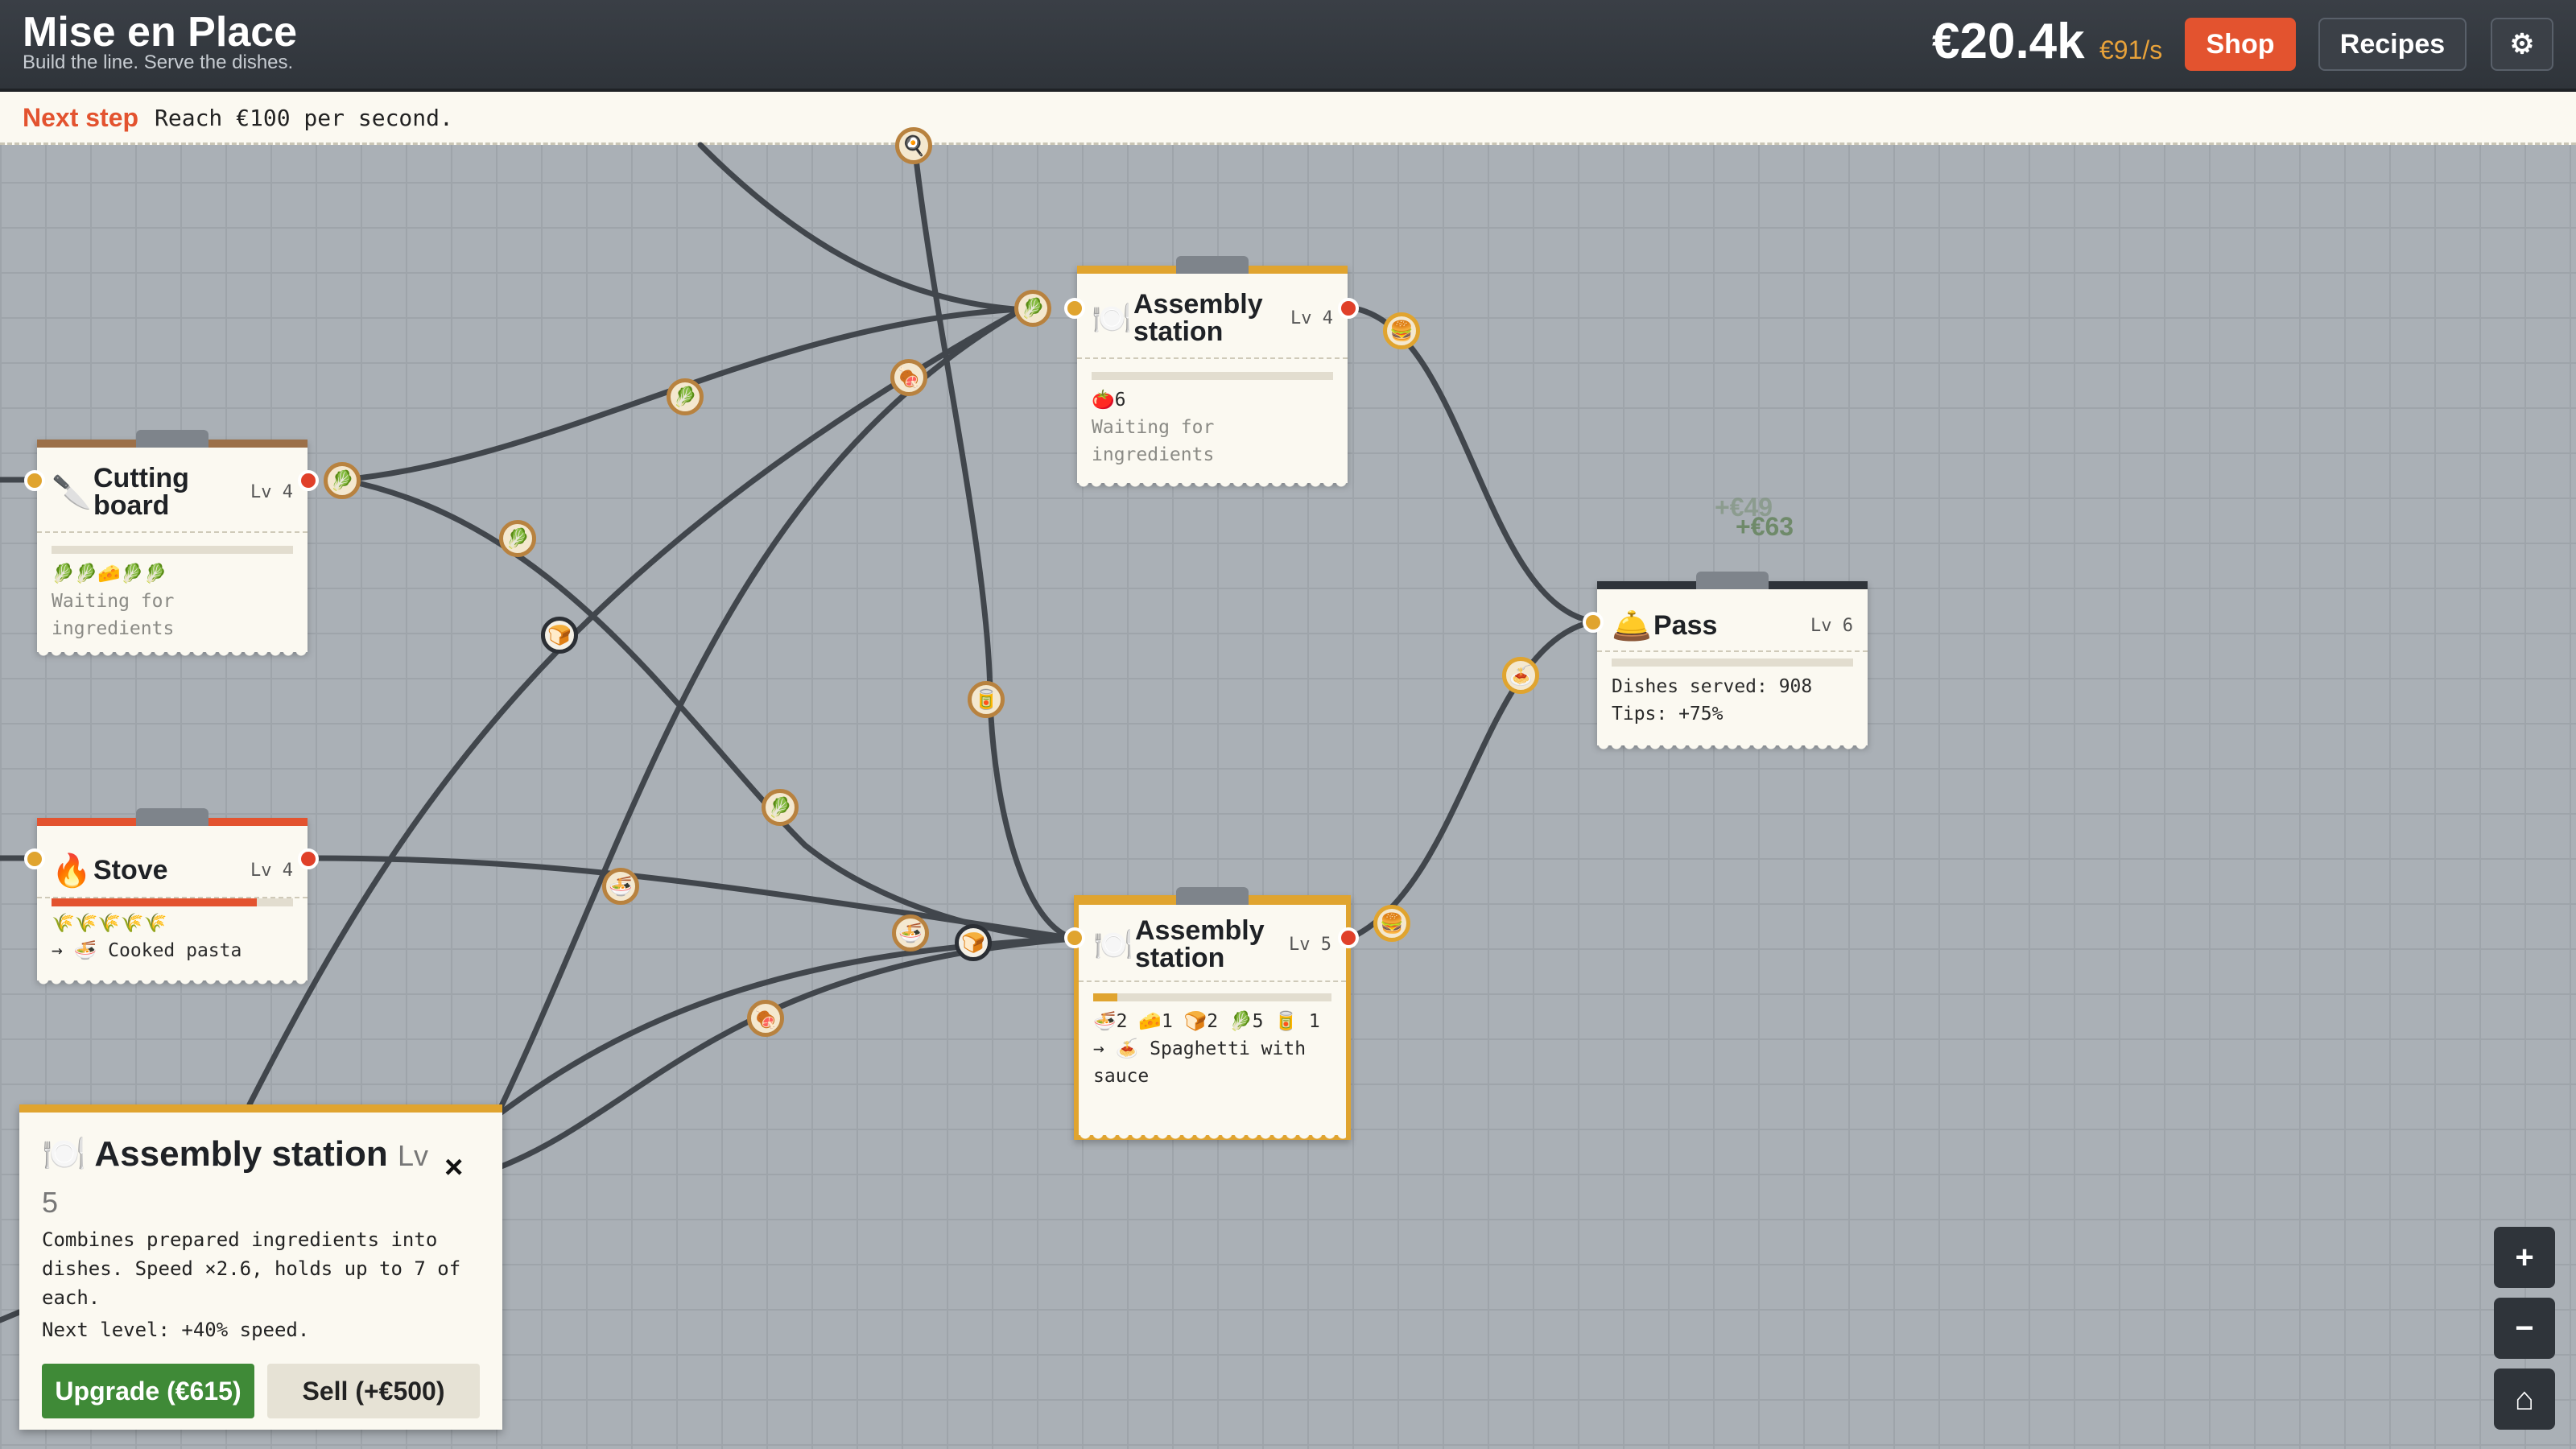 The width and height of the screenshot is (2576, 1449). Describe the element at coordinates (1310, 944) in the screenshot. I see `station-level: Lv 5` at that location.